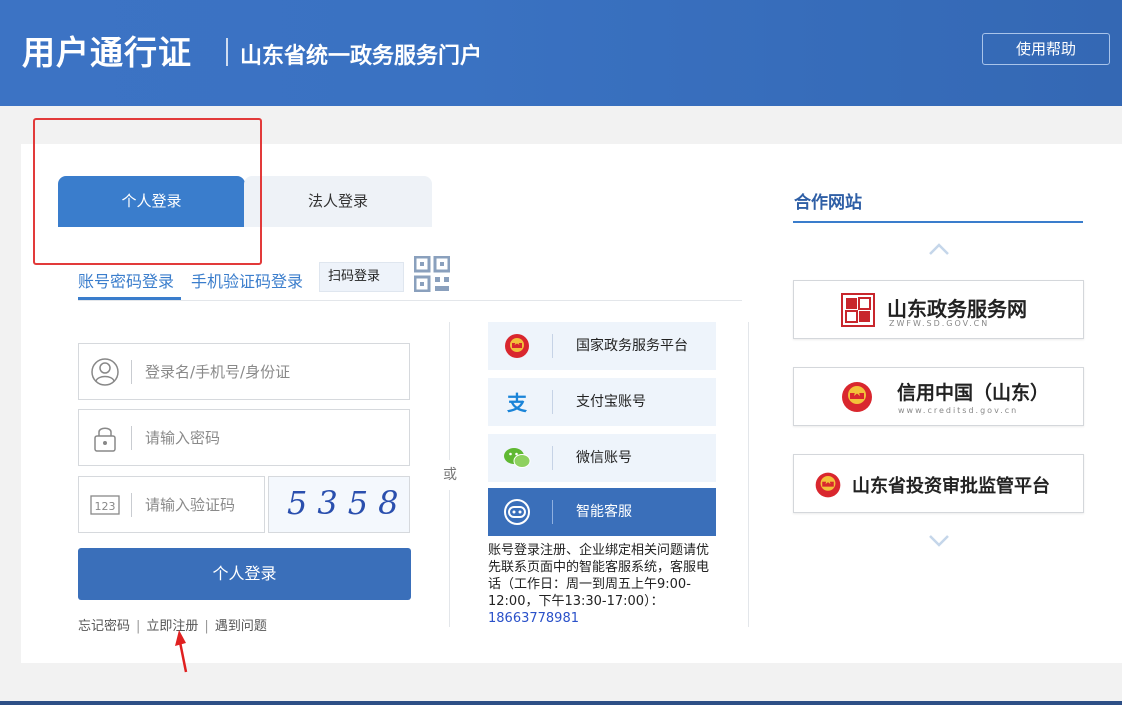 This screenshot has height=705, width=1122. I want to click on partners-title: 合作网站, so click(828, 203).